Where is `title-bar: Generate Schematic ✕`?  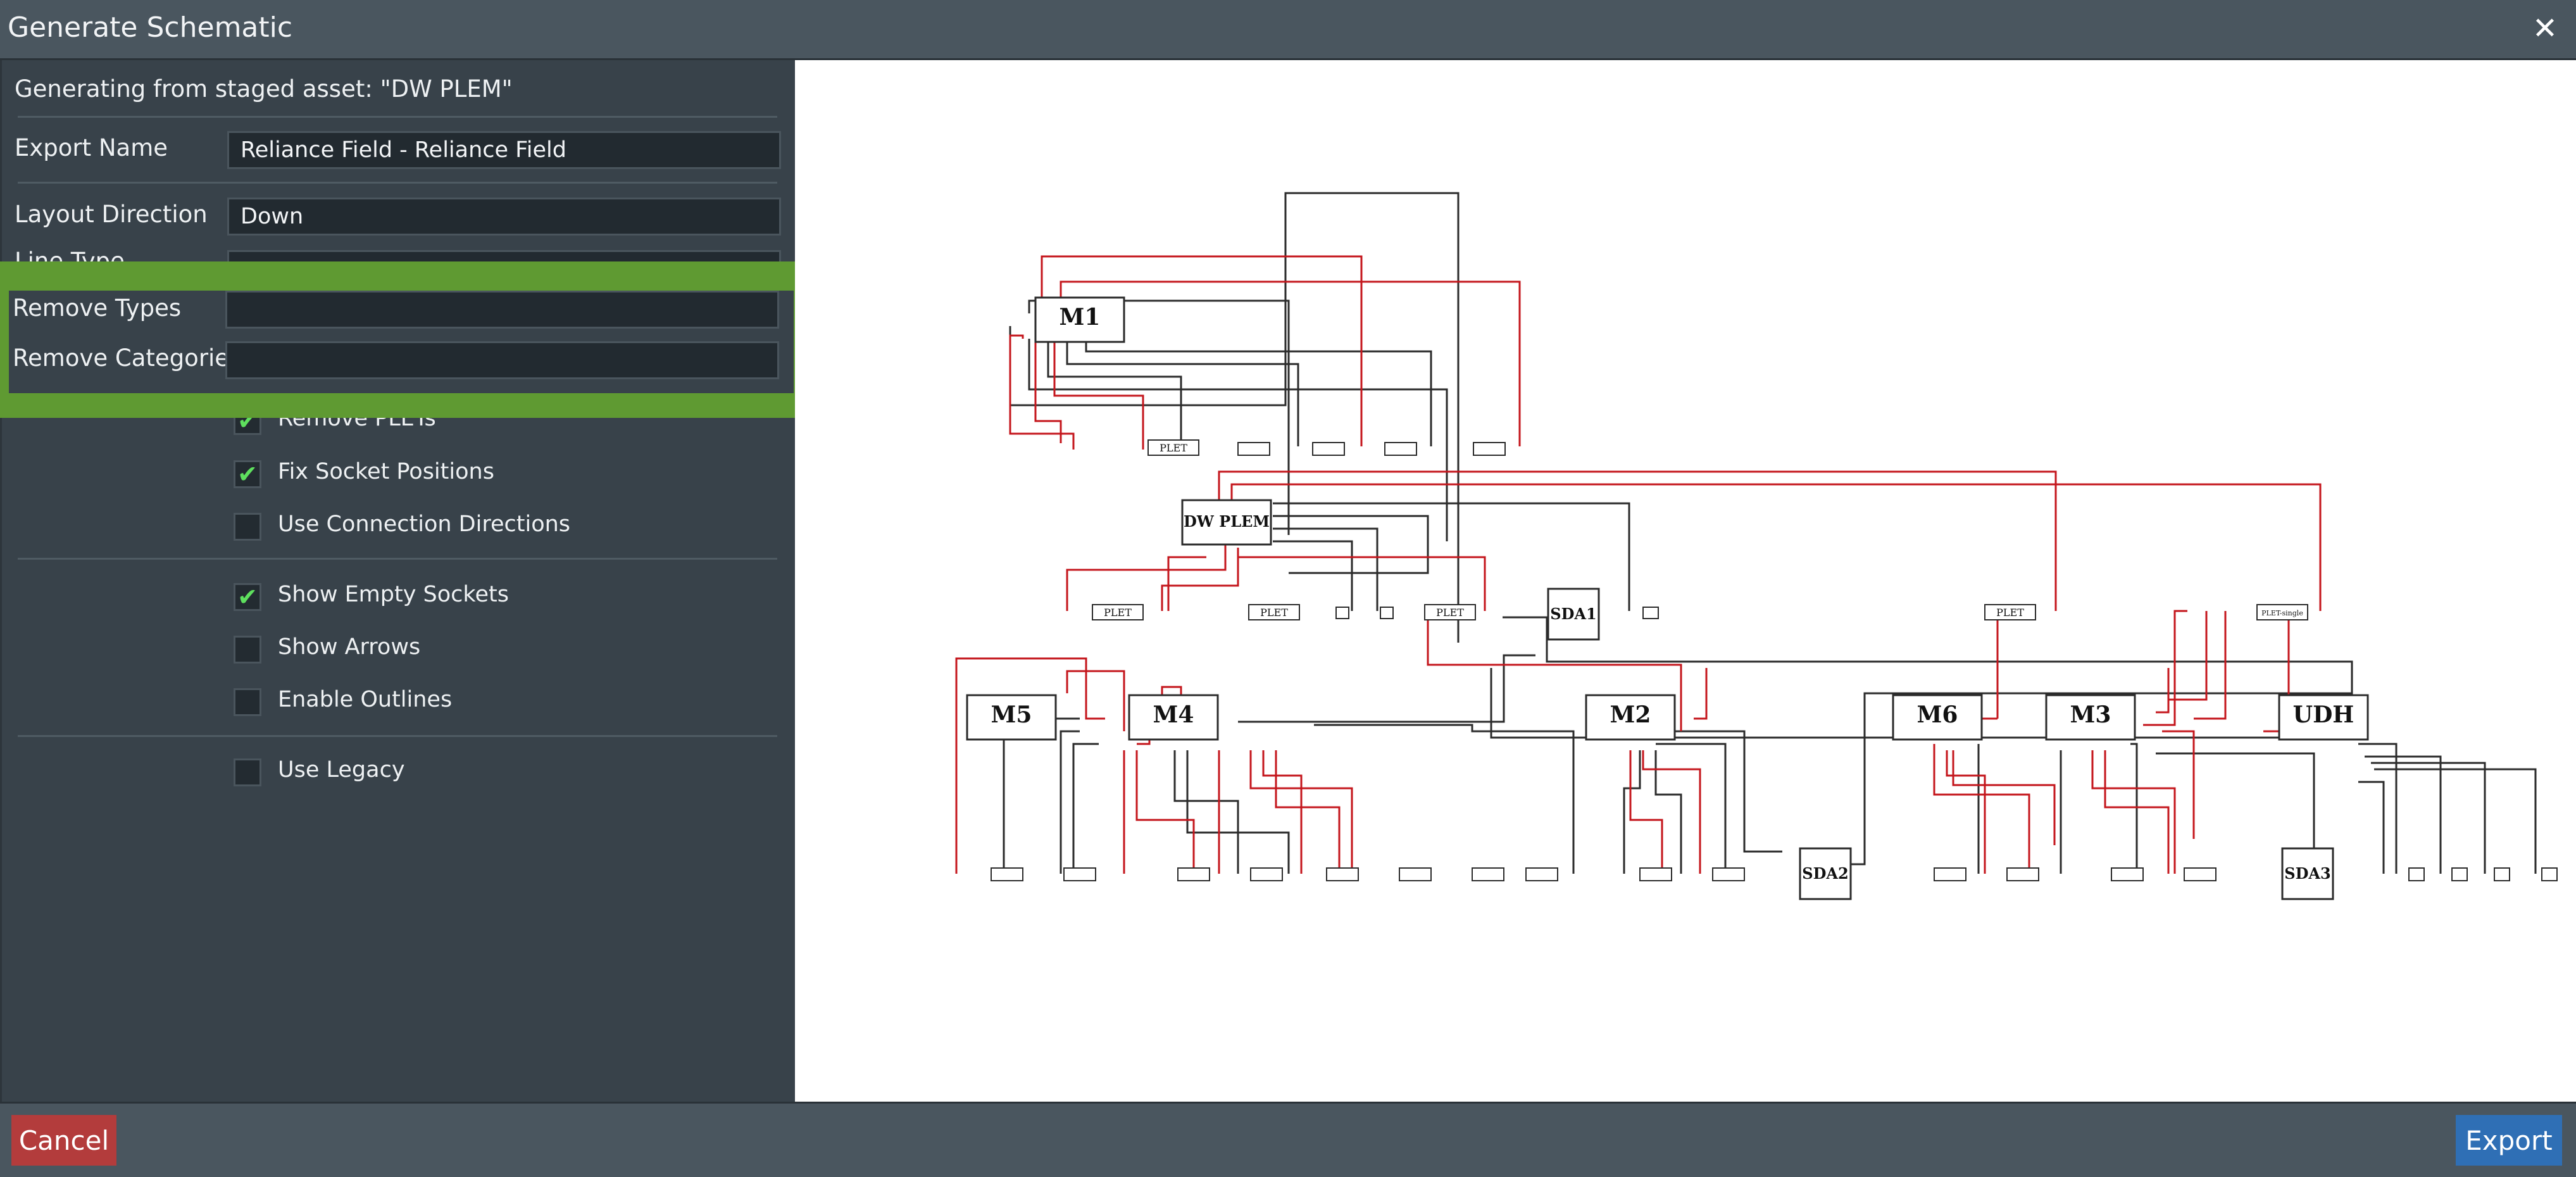 title-bar: Generate Schematic ✕ is located at coordinates (1288, 30).